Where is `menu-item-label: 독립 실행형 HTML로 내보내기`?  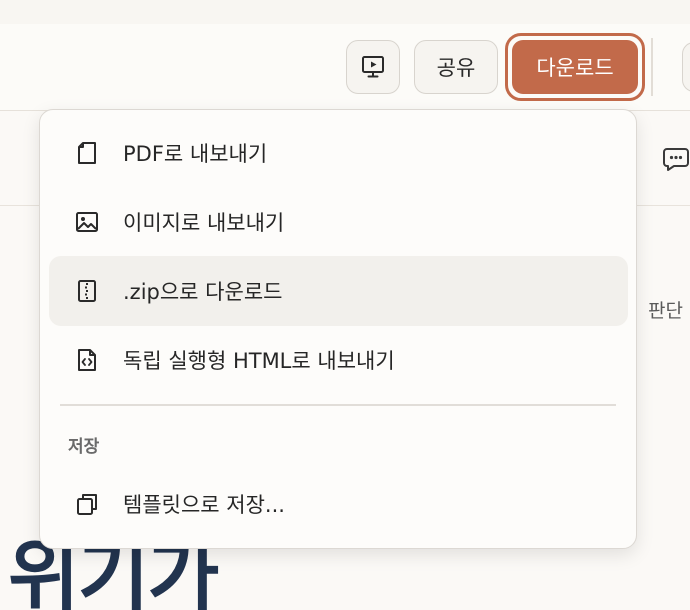
menu-item-label: 독립 실행형 HTML로 내보내기 is located at coordinates (259, 361).